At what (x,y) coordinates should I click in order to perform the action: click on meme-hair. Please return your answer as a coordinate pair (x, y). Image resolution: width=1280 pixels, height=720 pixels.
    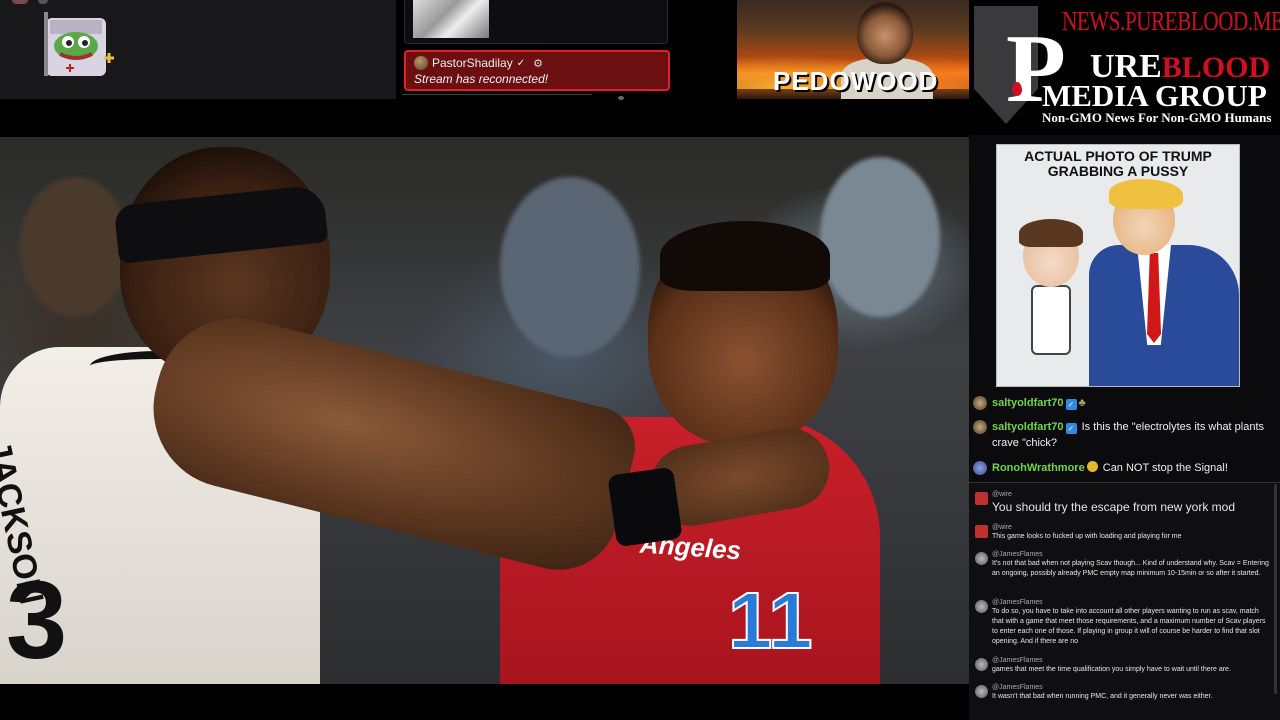
    Looking at the image, I should click on (1146, 194).